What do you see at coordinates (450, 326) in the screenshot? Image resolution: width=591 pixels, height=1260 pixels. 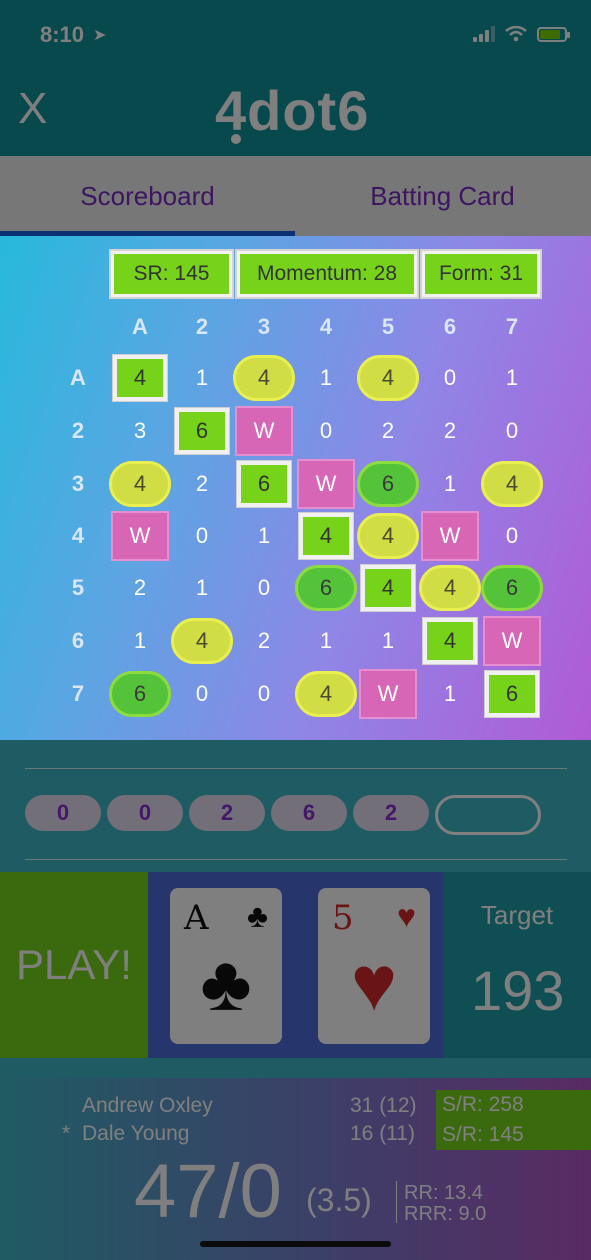 I see `column-header: 6` at bounding box center [450, 326].